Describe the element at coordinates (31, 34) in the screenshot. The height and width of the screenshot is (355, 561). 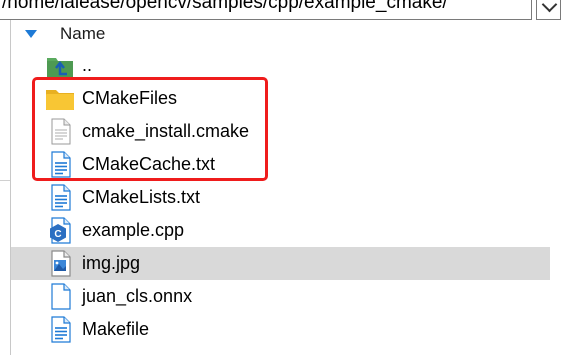
I see `sort-arrow-icon` at that location.